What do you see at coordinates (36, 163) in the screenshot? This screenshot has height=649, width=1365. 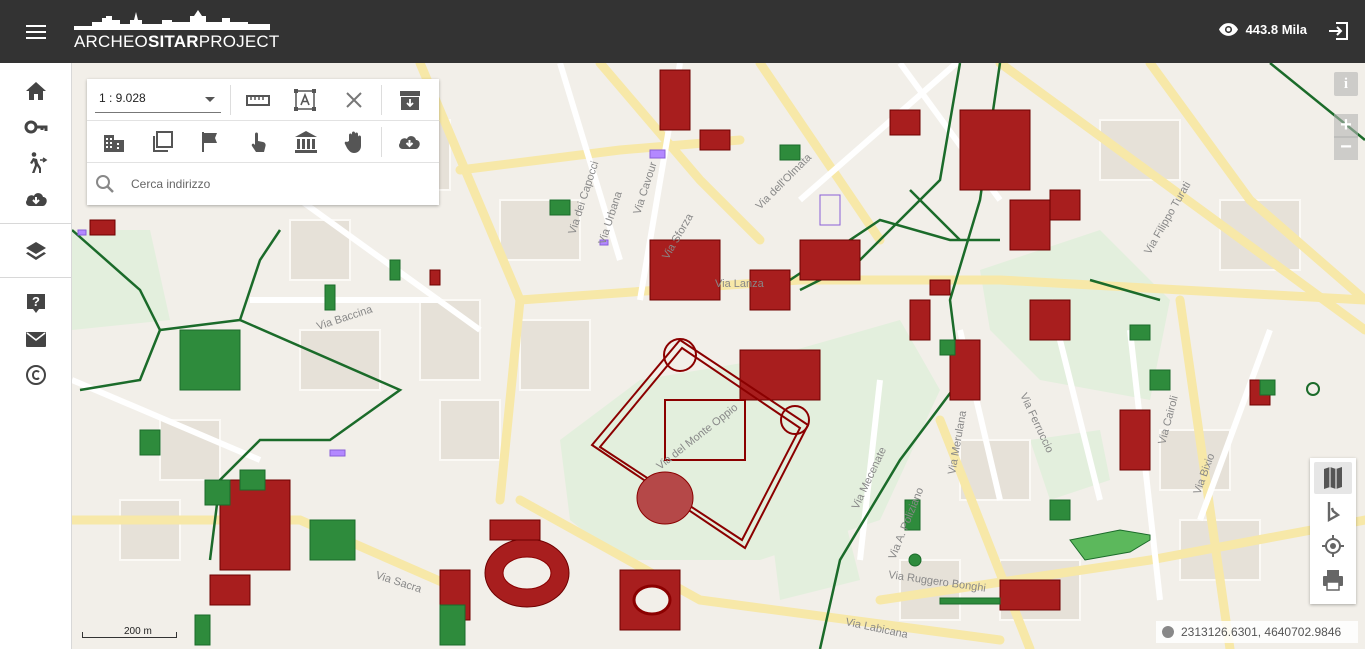 I see `walking-icon` at bounding box center [36, 163].